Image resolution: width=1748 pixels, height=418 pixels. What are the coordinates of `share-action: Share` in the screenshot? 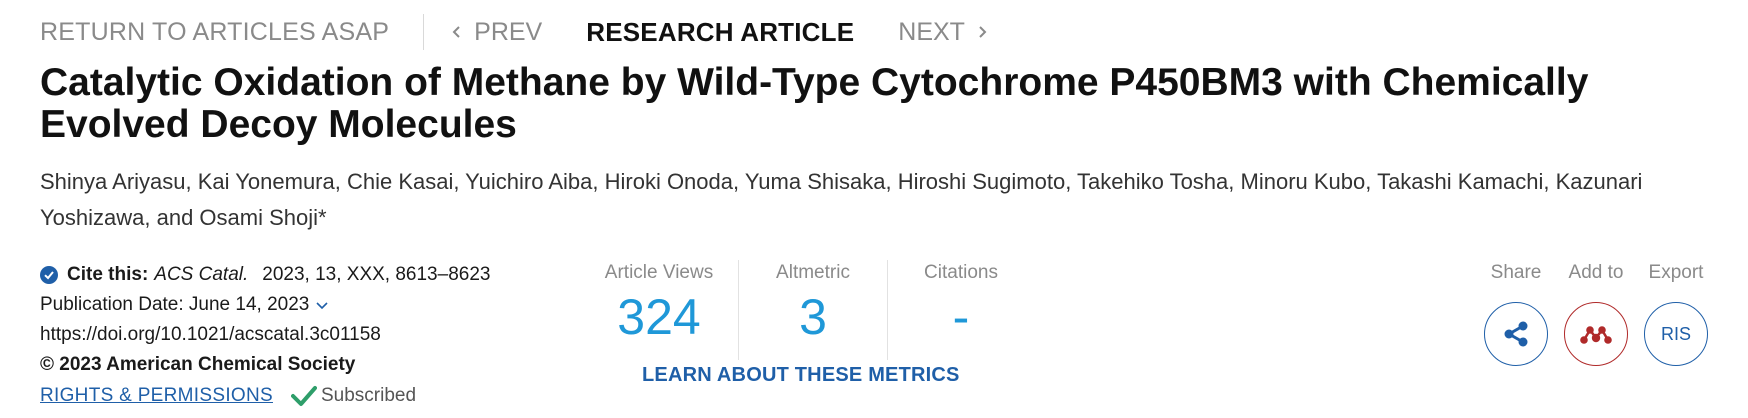 It's located at (1516, 313).